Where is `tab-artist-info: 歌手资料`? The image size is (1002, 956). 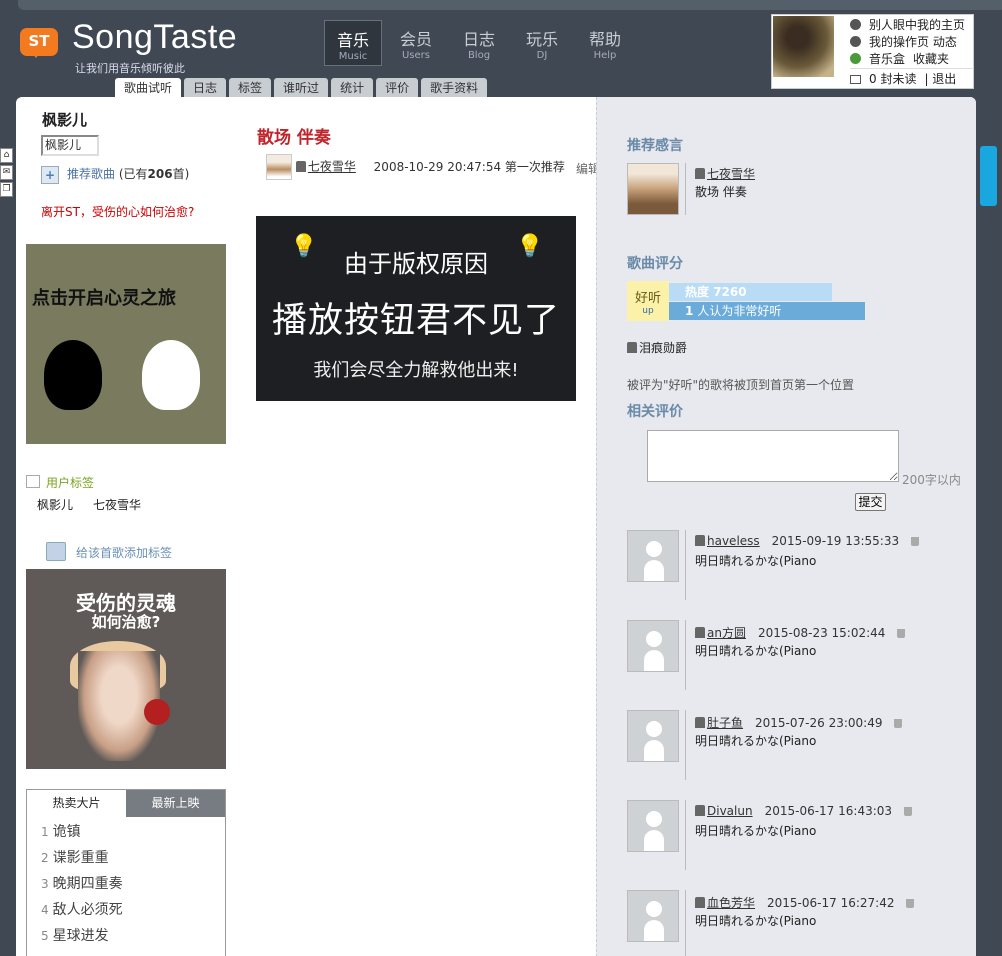 tab-artist-info: 歌手资料 is located at coordinates (454, 87).